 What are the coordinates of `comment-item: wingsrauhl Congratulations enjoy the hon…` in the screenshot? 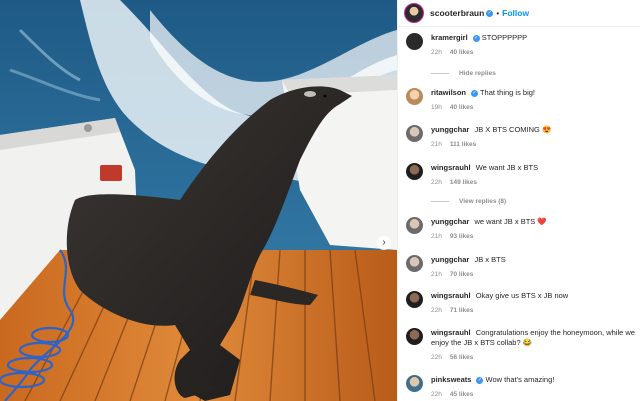 It's located at (521, 345).